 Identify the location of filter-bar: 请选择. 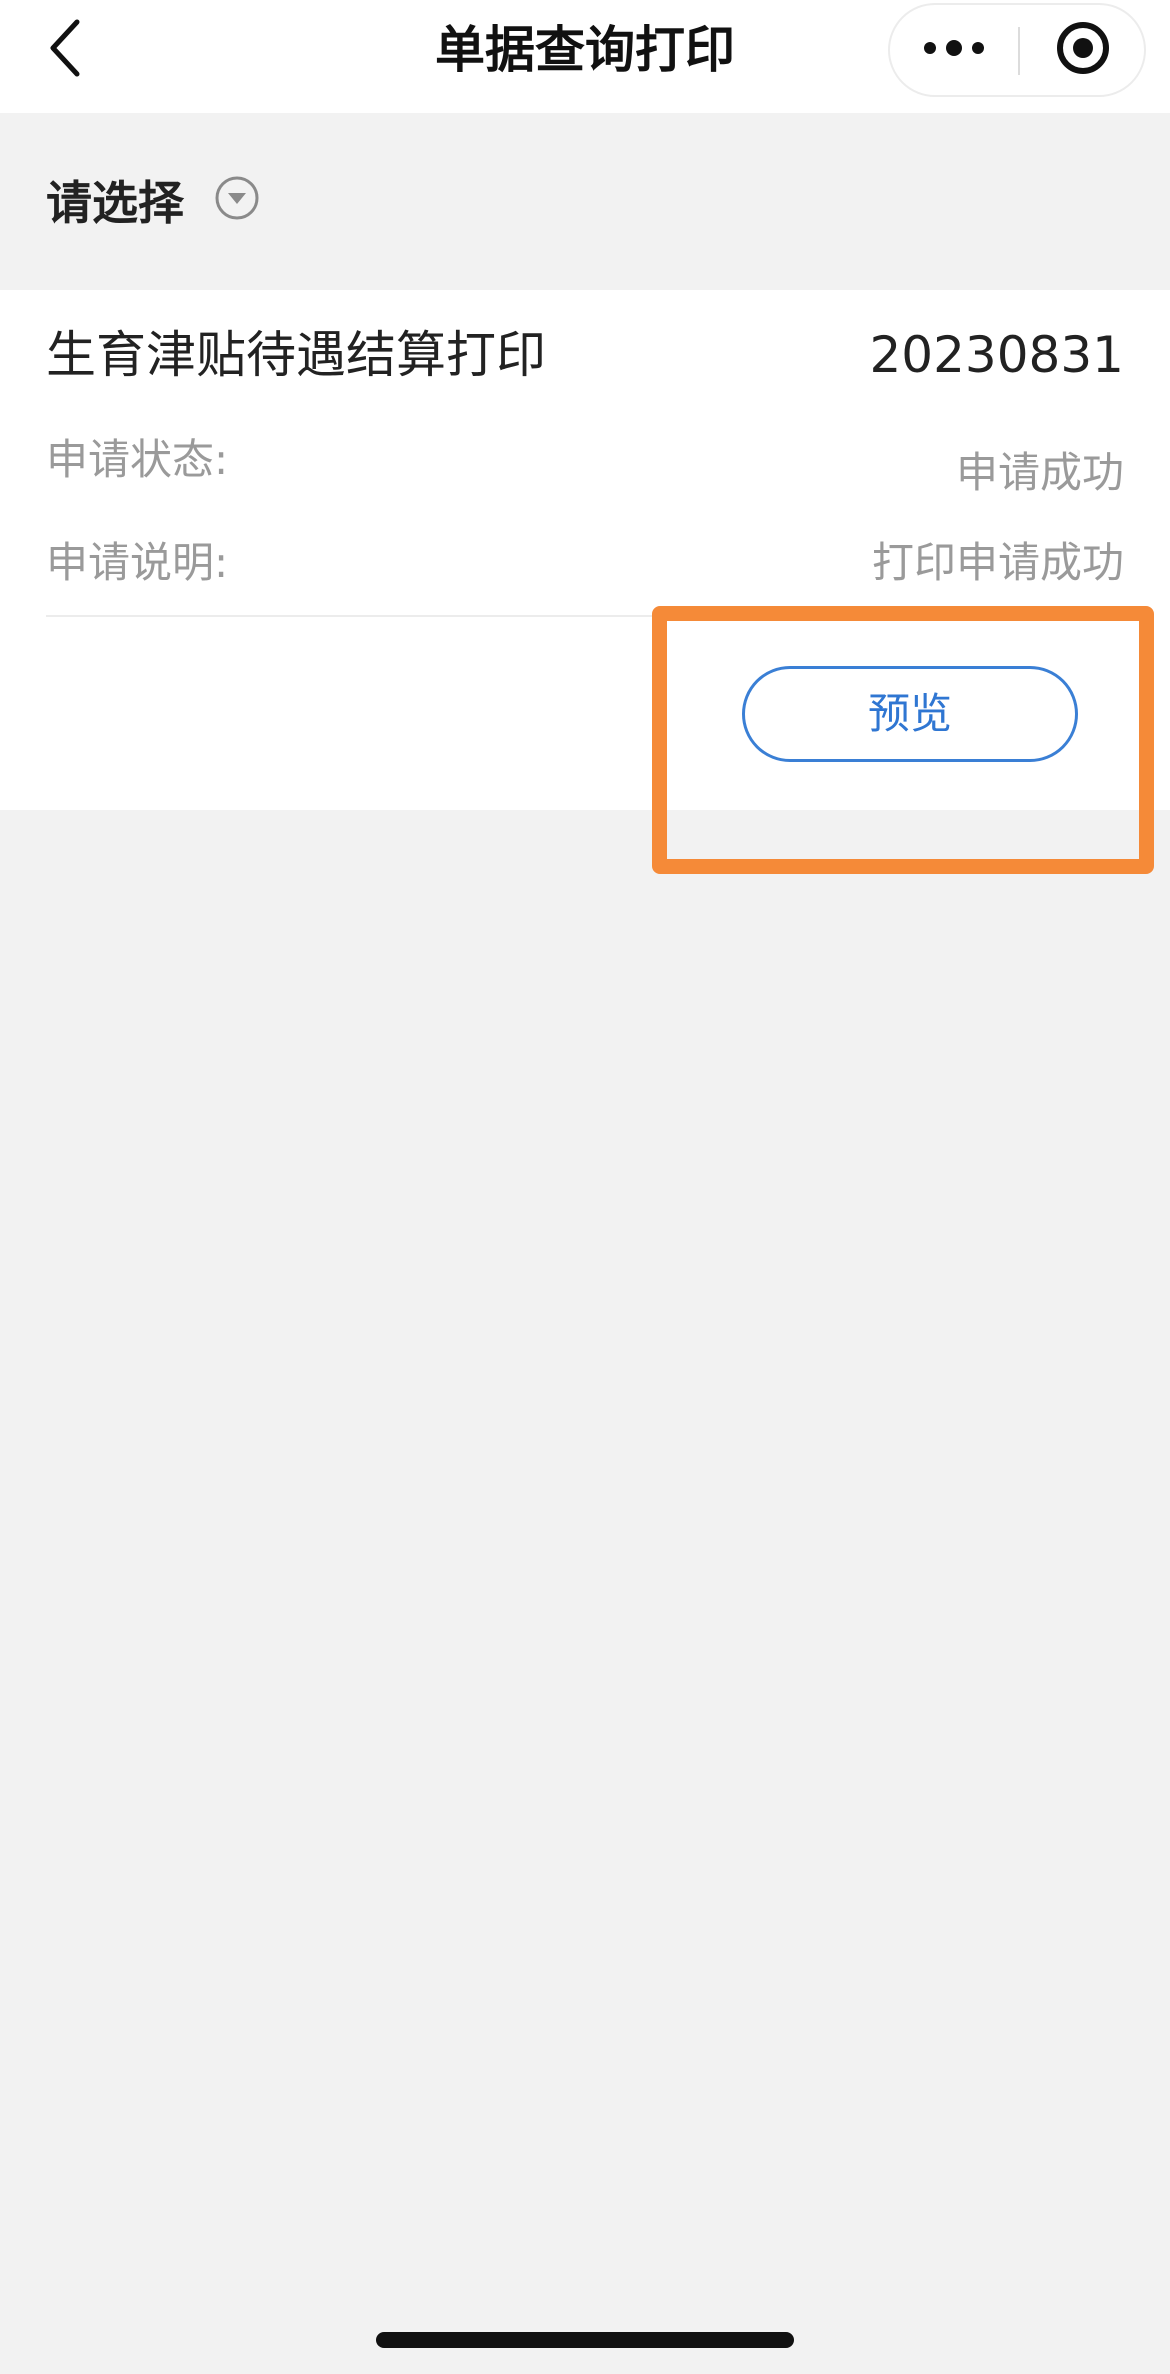
(585, 201).